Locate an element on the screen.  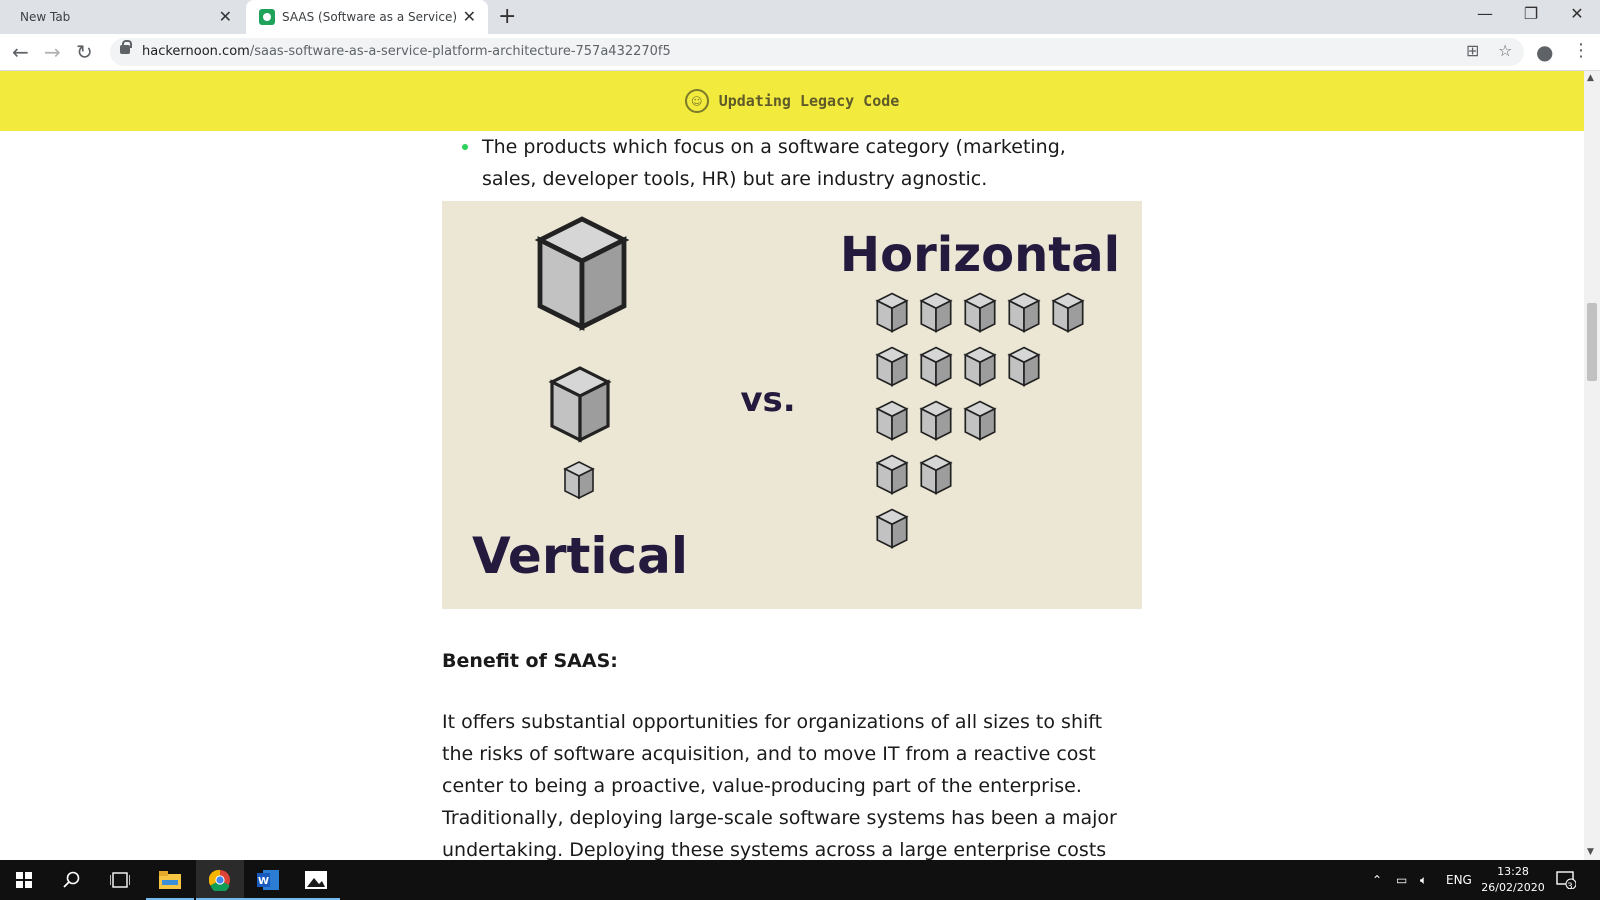
reload-icon: ↻ is located at coordinates (84, 52).